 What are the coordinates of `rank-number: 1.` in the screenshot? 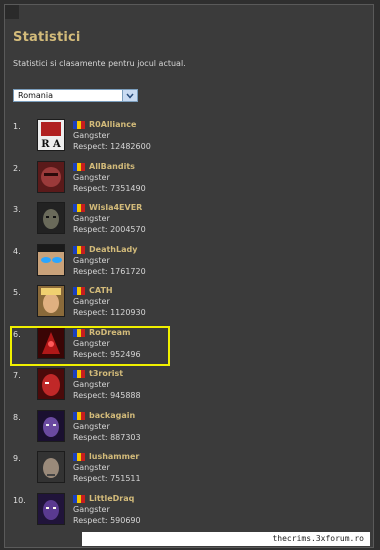 It's located at (17, 126).